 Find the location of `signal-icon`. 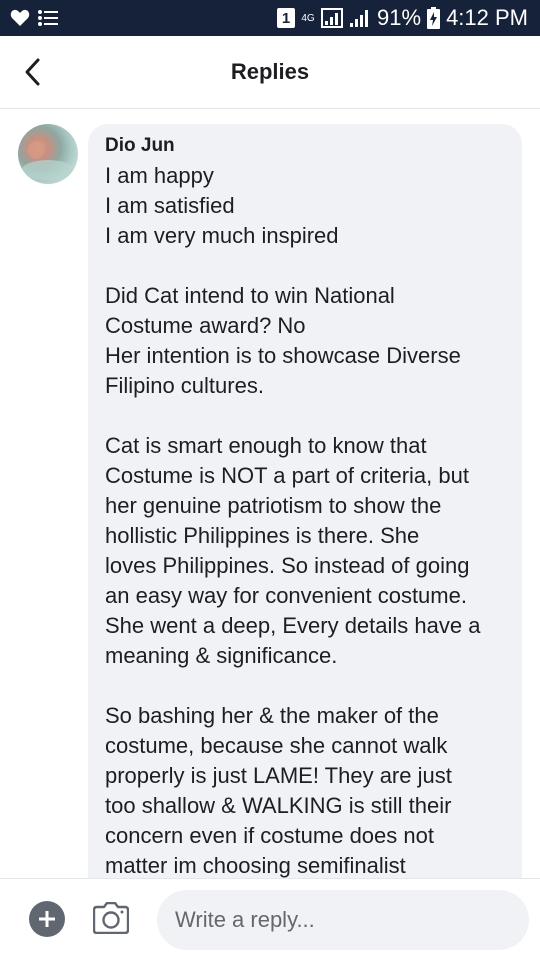

signal-icon is located at coordinates (332, 18).